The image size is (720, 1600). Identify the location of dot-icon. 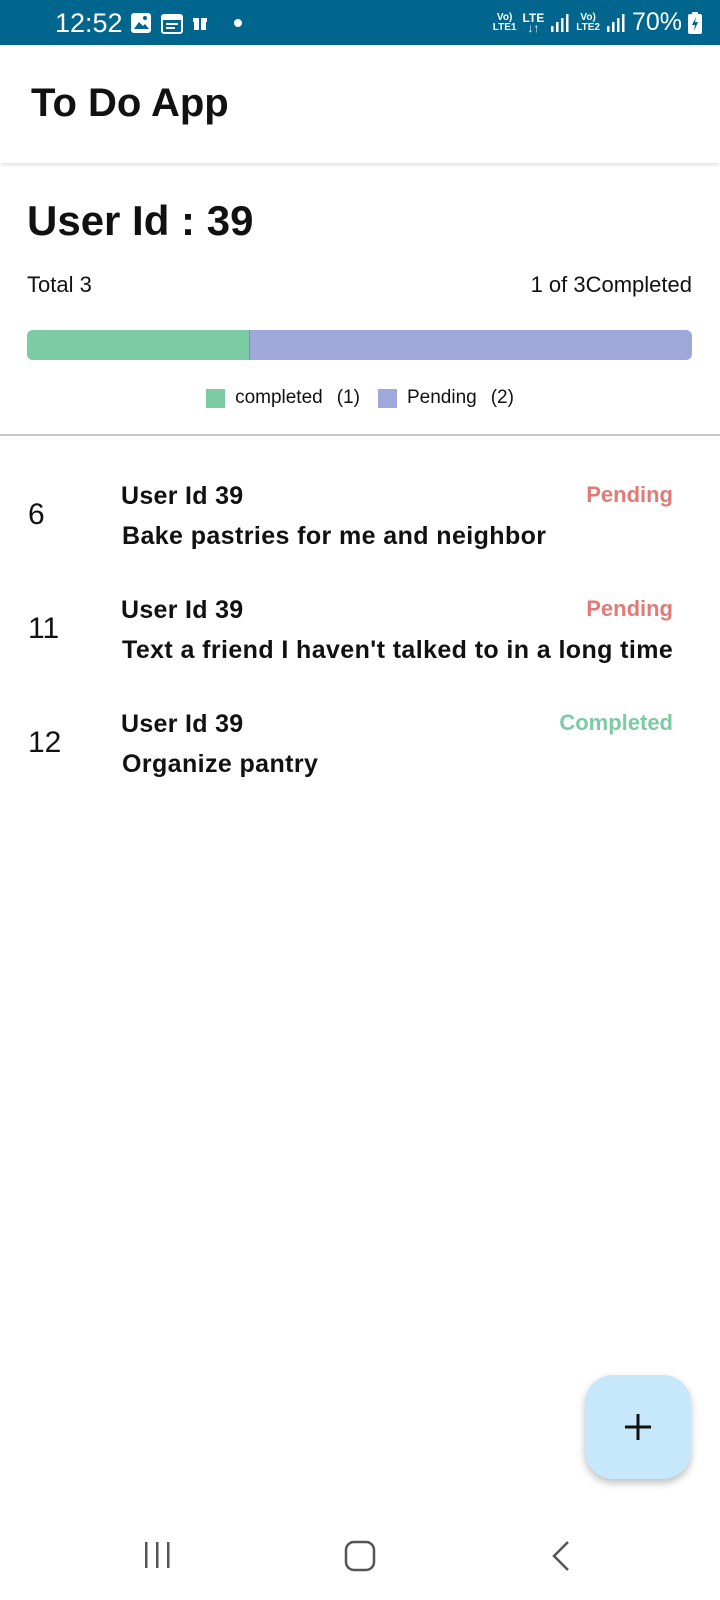
(238, 23).